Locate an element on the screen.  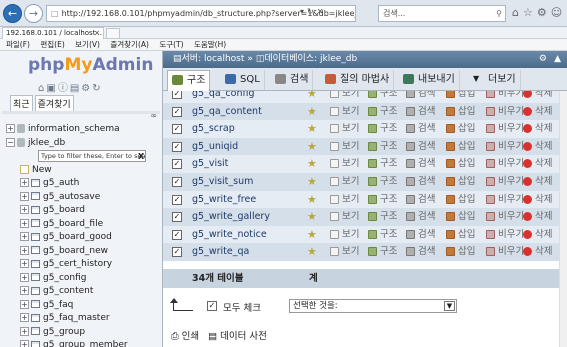
settings-icon: ⚙ is located at coordinates (86, 88).